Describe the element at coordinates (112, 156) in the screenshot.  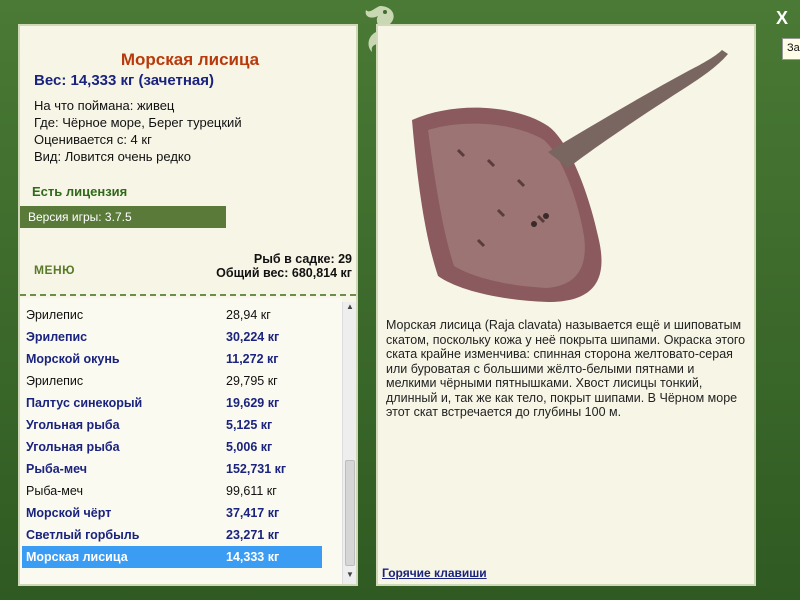
I see `rarity-line: Вид: Ловится очень редко` at that location.